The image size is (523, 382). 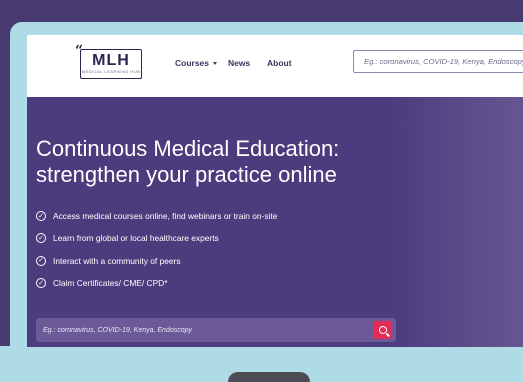 I want to click on hero-headline-line2: strengthen your practice online, so click(x=186, y=174).